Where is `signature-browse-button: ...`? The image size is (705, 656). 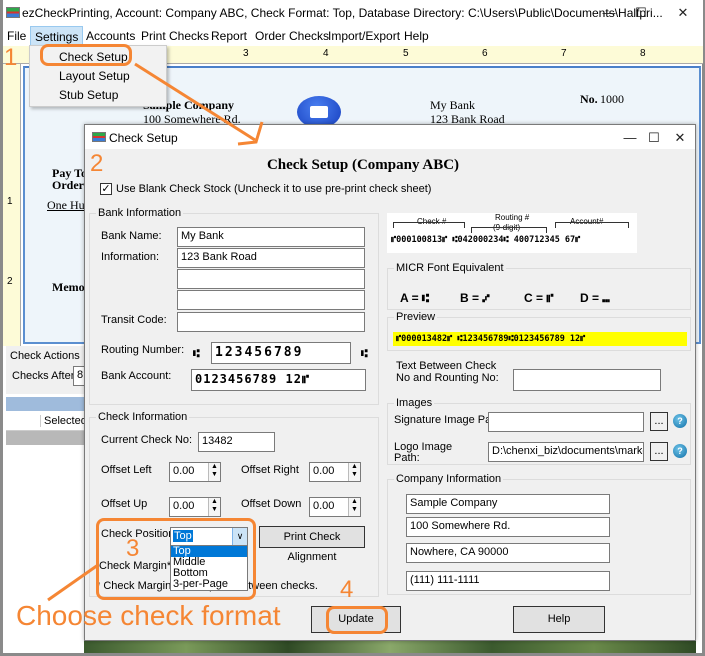 signature-browse-button: ... is located at coordinates (659, 421).